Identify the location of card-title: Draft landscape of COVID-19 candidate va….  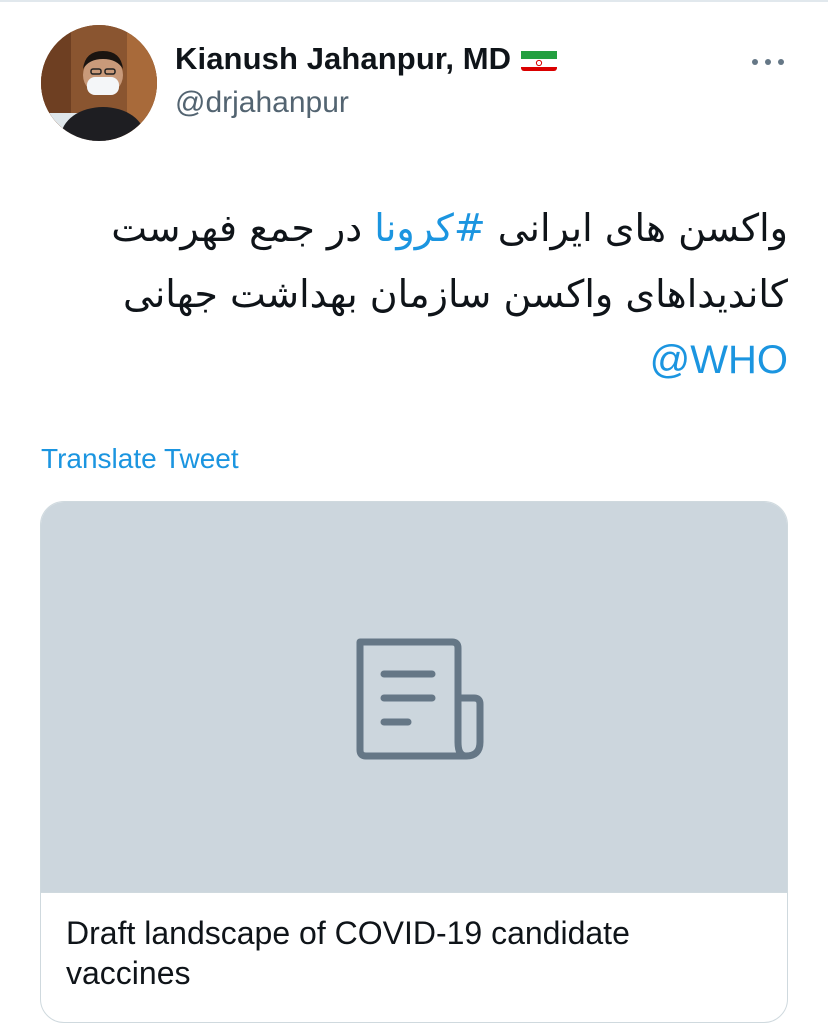
(348, 953).